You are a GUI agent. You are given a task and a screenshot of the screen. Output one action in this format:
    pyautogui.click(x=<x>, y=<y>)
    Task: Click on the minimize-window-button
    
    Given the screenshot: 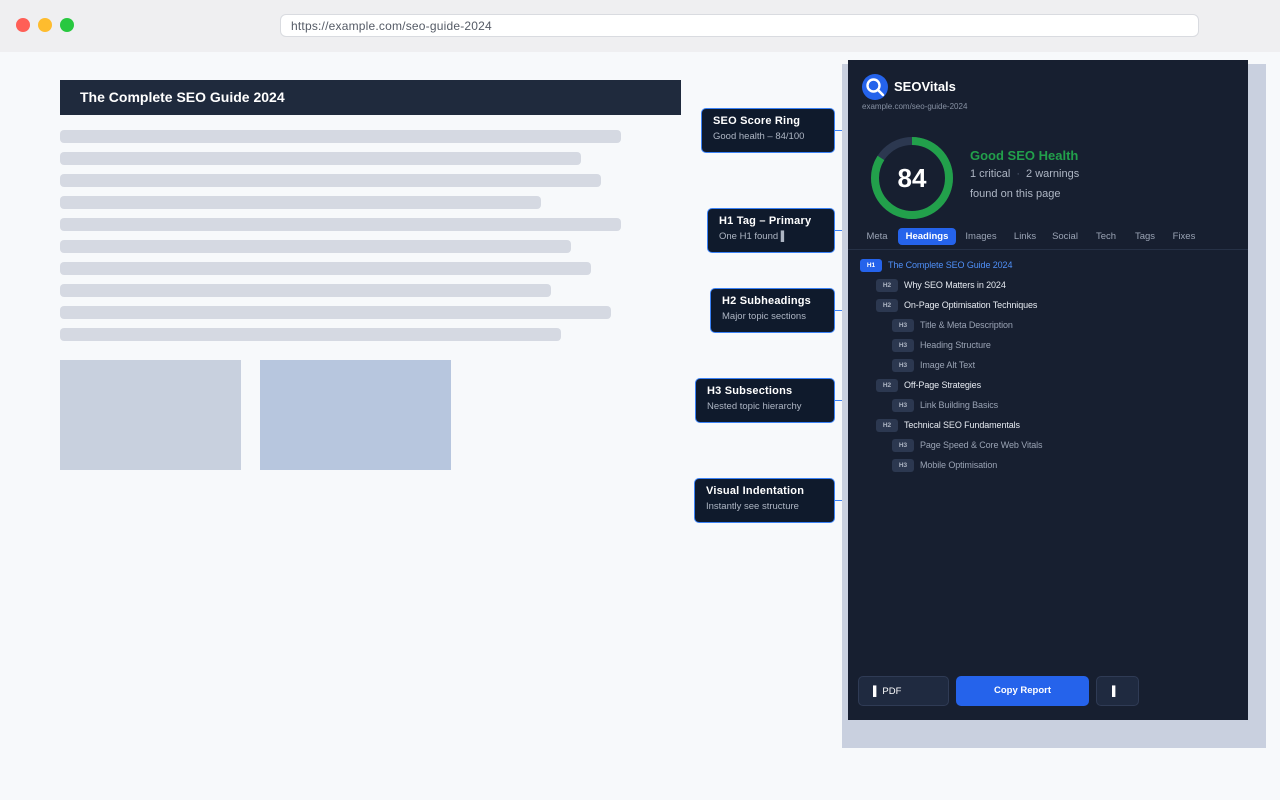 What is the action you would take?
    pyautogui.click(x=45, y=25)
    